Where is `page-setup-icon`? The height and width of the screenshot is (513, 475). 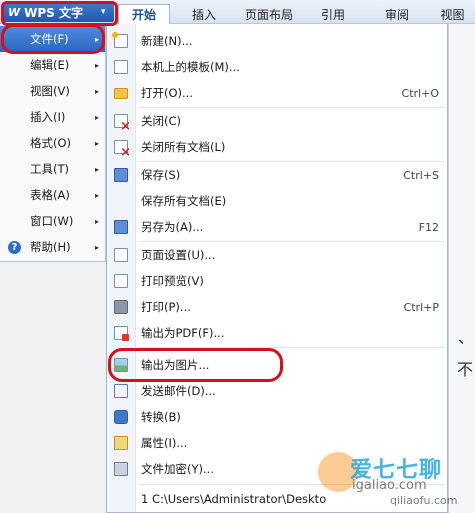
page-setup-icon is located at coordinates (121, 255).